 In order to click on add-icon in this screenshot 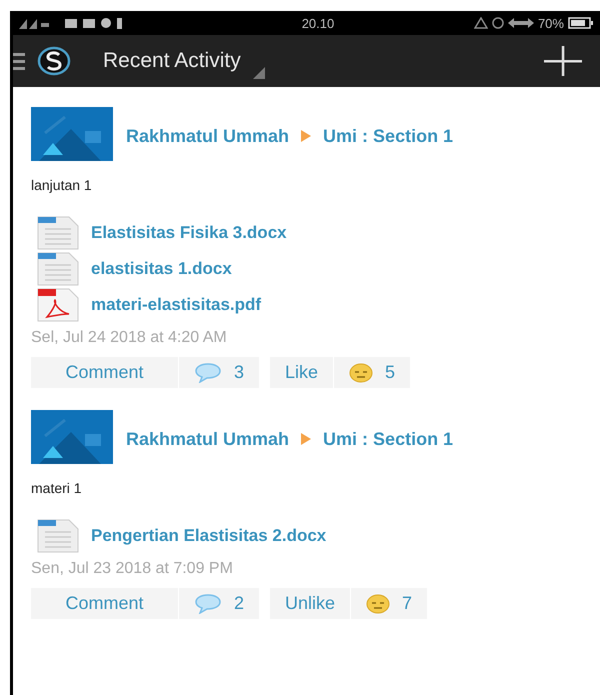, I will do `click(563, 61)`.